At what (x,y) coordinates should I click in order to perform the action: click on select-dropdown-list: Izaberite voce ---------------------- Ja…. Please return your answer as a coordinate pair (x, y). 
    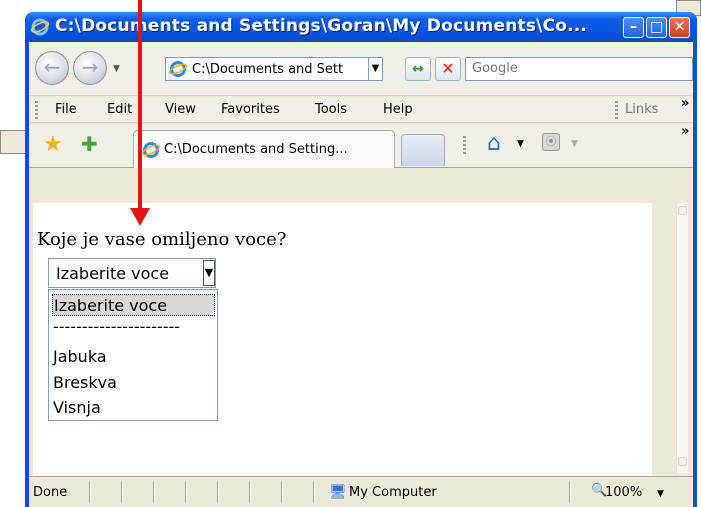
    Looking at the image, I should click on (133, 355).